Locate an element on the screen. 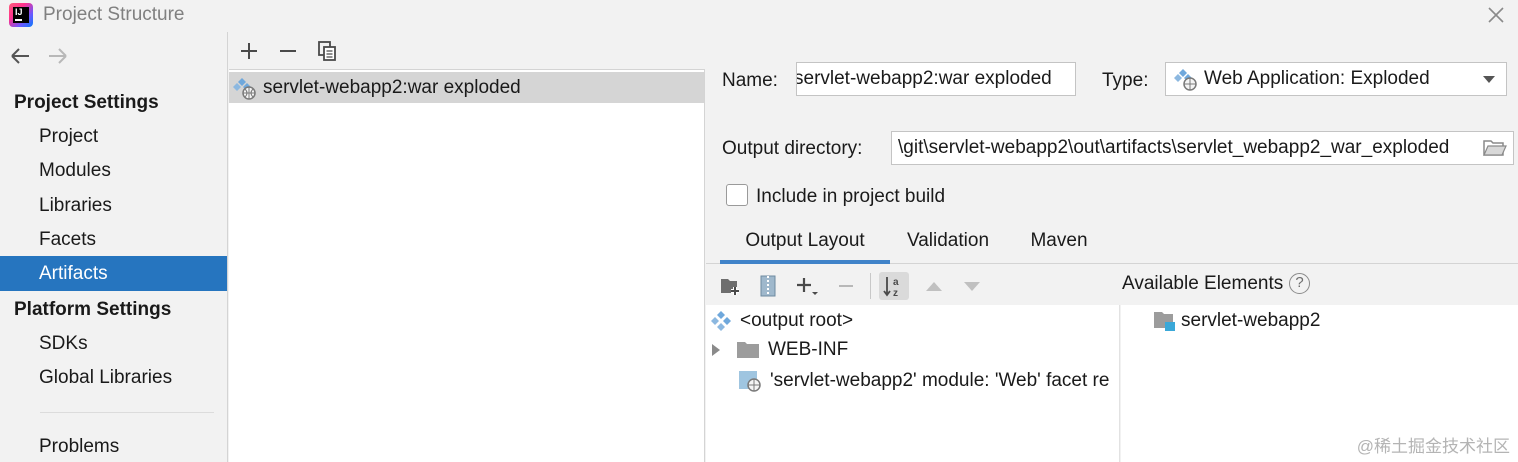 The image size is (1518, 462). sidebar-divider is located at coordinates (127, 412).